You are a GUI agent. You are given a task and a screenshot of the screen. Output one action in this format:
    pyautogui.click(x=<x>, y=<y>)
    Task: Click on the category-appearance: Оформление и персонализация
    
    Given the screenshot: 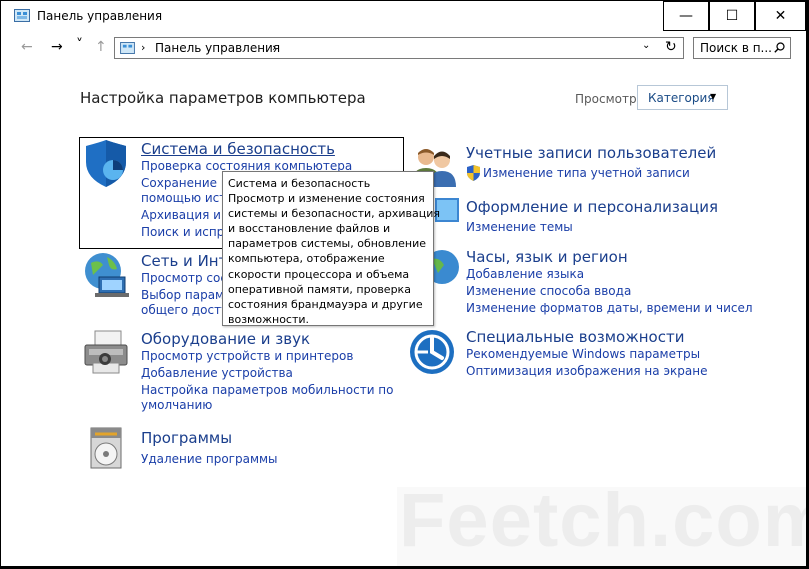 What is the action you would take?
    pyautogui.click(x=592, y=207)
    